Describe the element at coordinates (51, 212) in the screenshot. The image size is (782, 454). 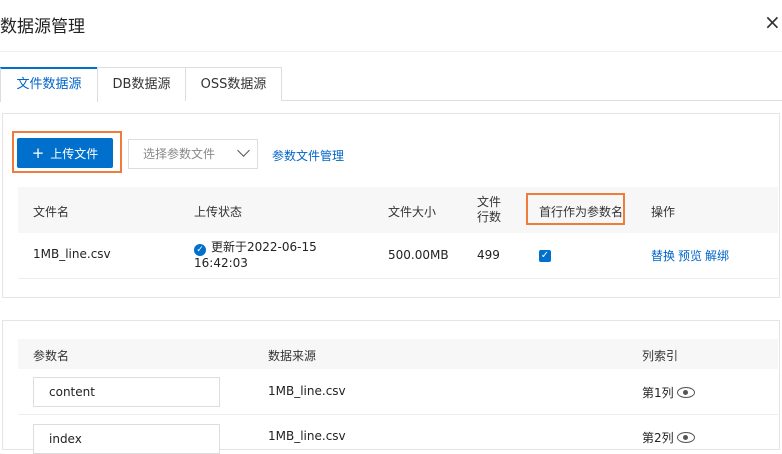
I see `col-file-name: 文件名` at that location.